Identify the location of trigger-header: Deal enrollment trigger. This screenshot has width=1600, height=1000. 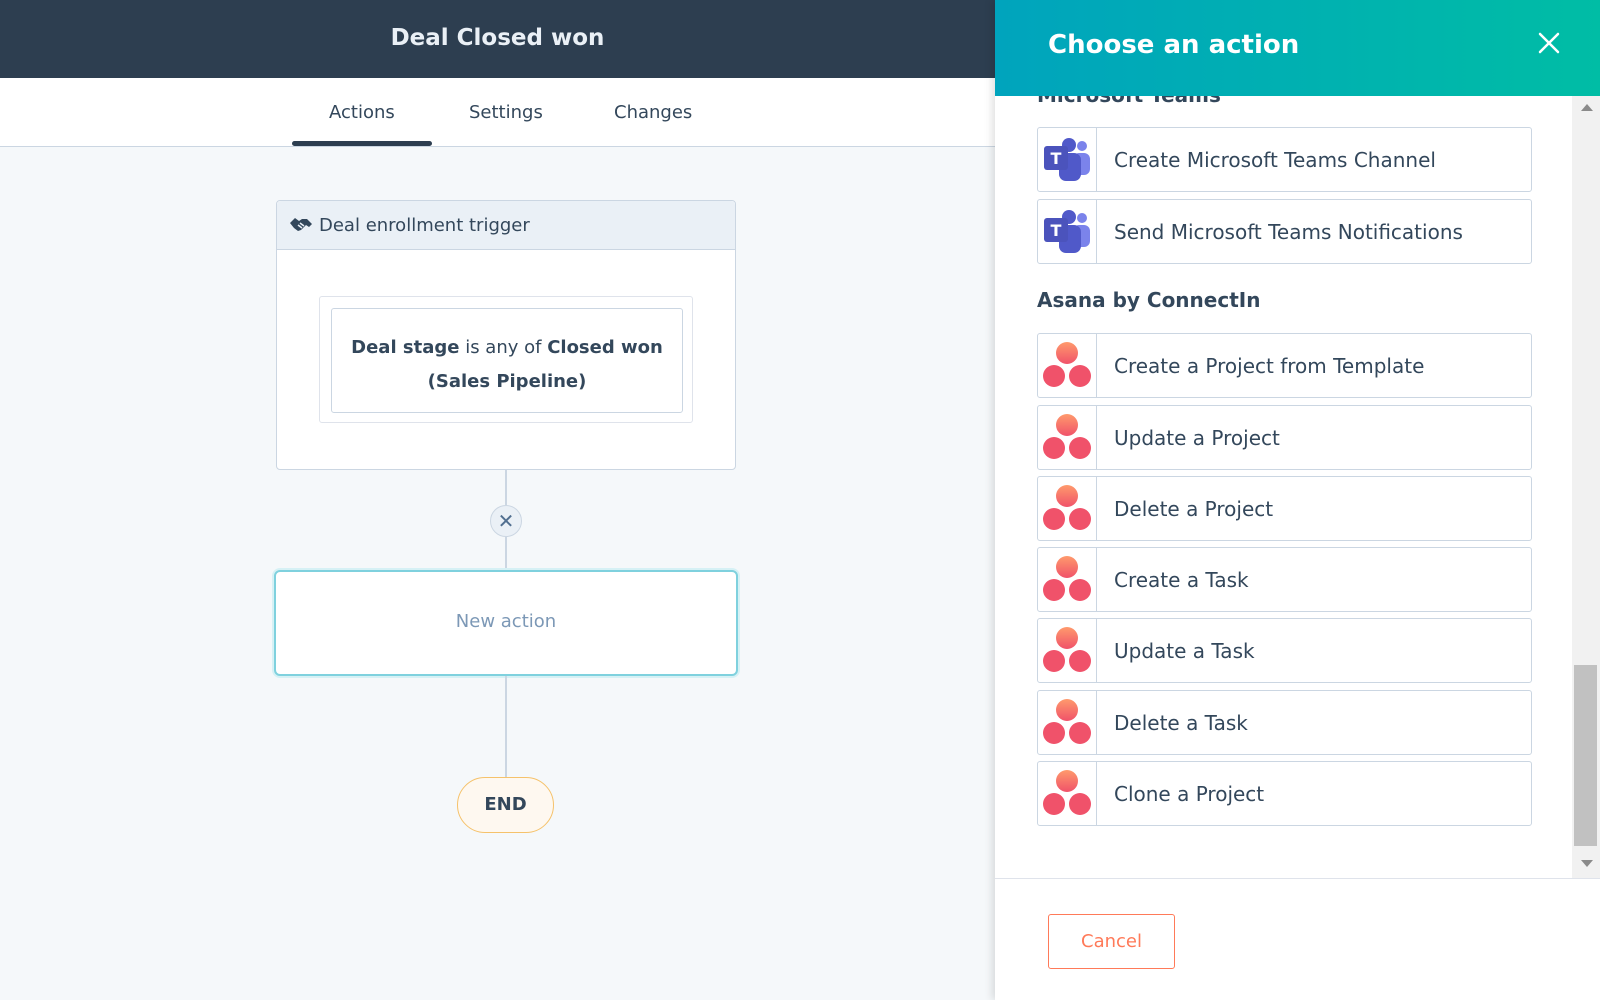
(506, 225).